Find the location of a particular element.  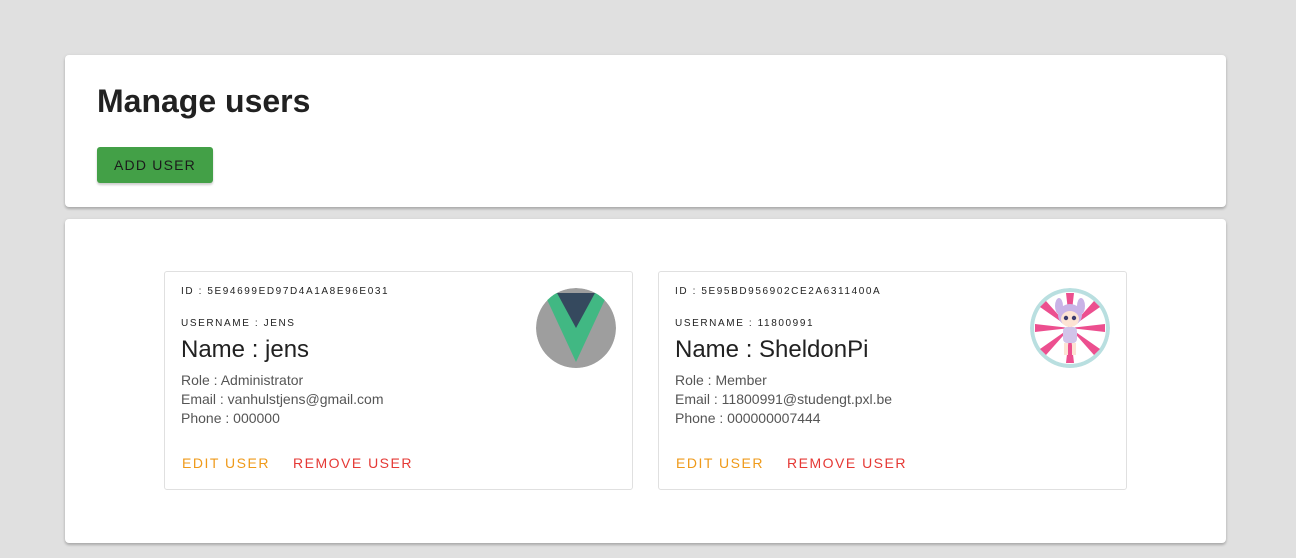

user-id: ID : 5E95BD956902CE2A6311400A is located at coordinates (778, 291).